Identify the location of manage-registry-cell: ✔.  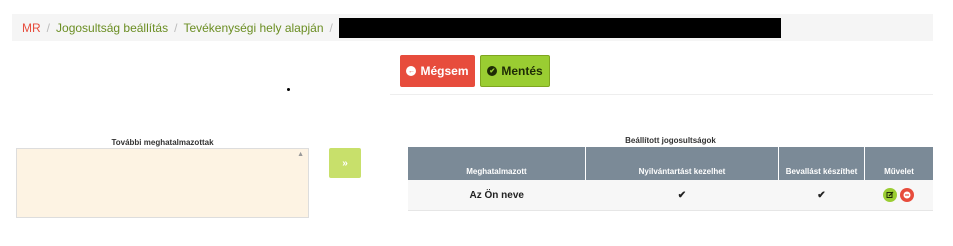
(682, 195).